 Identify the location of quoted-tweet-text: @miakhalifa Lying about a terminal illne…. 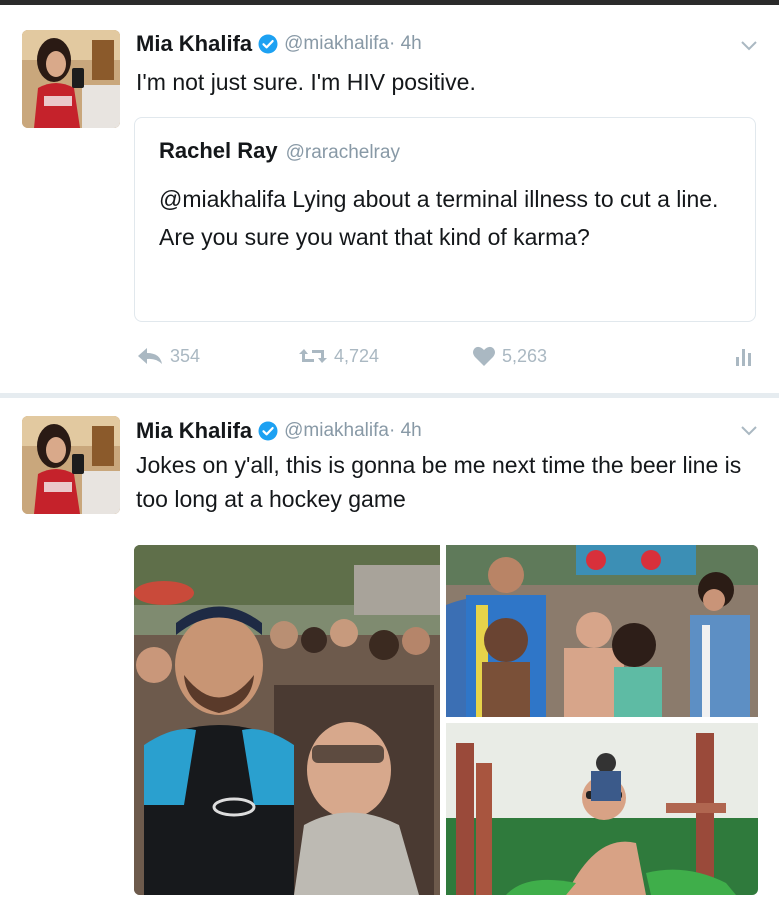
(439, 218).